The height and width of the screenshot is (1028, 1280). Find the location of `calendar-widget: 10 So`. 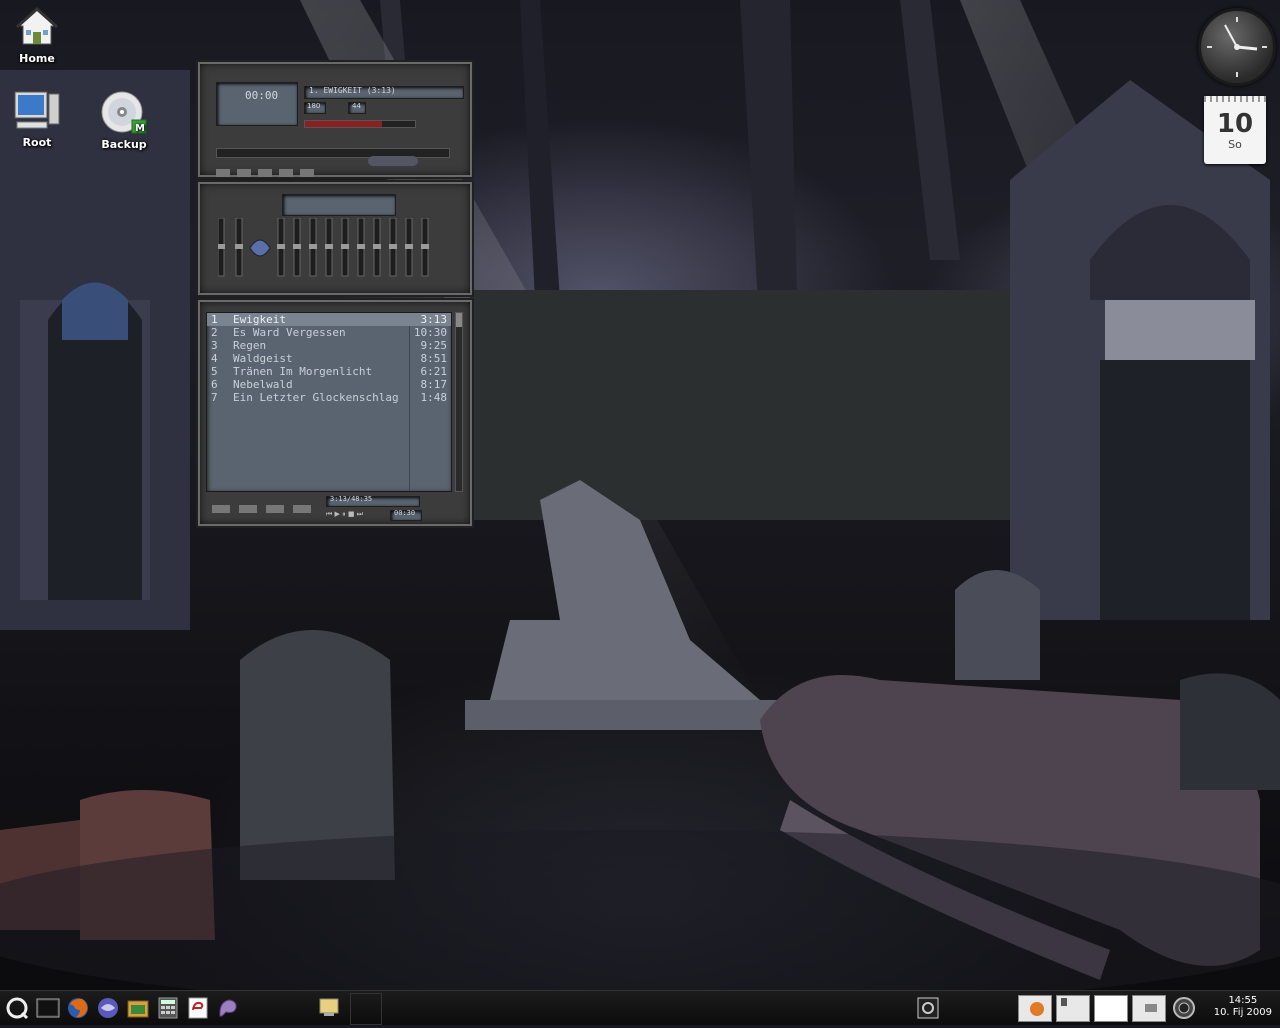

calendar-widget: 10 So is located at coordinates (1235, 130).